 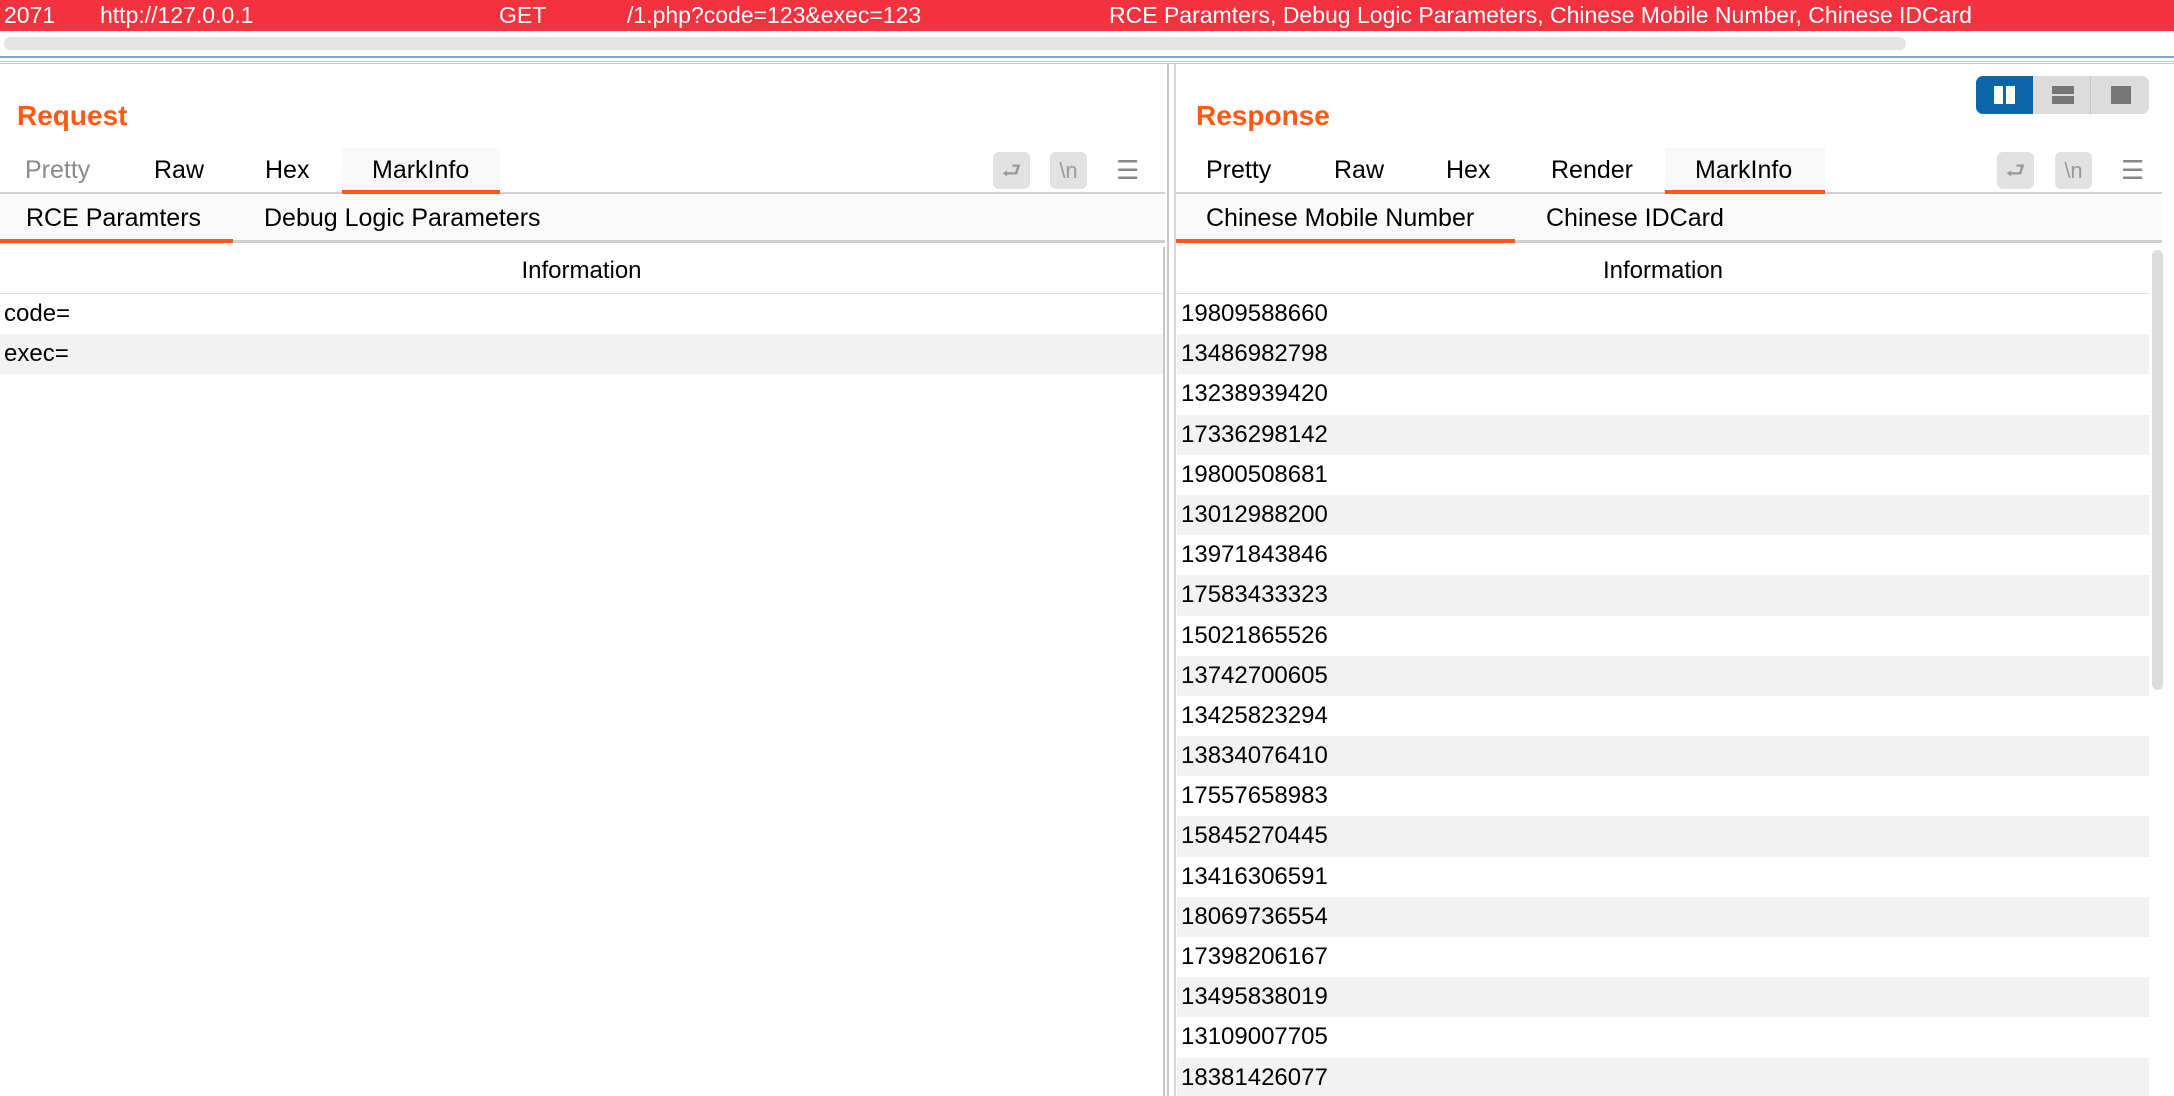 I want to click on table-row: 19800508681, so click(x=1663, y=475).